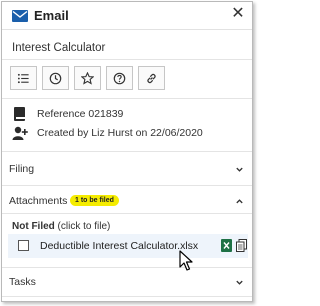  I want to click on book-icon, so click(19, 114).